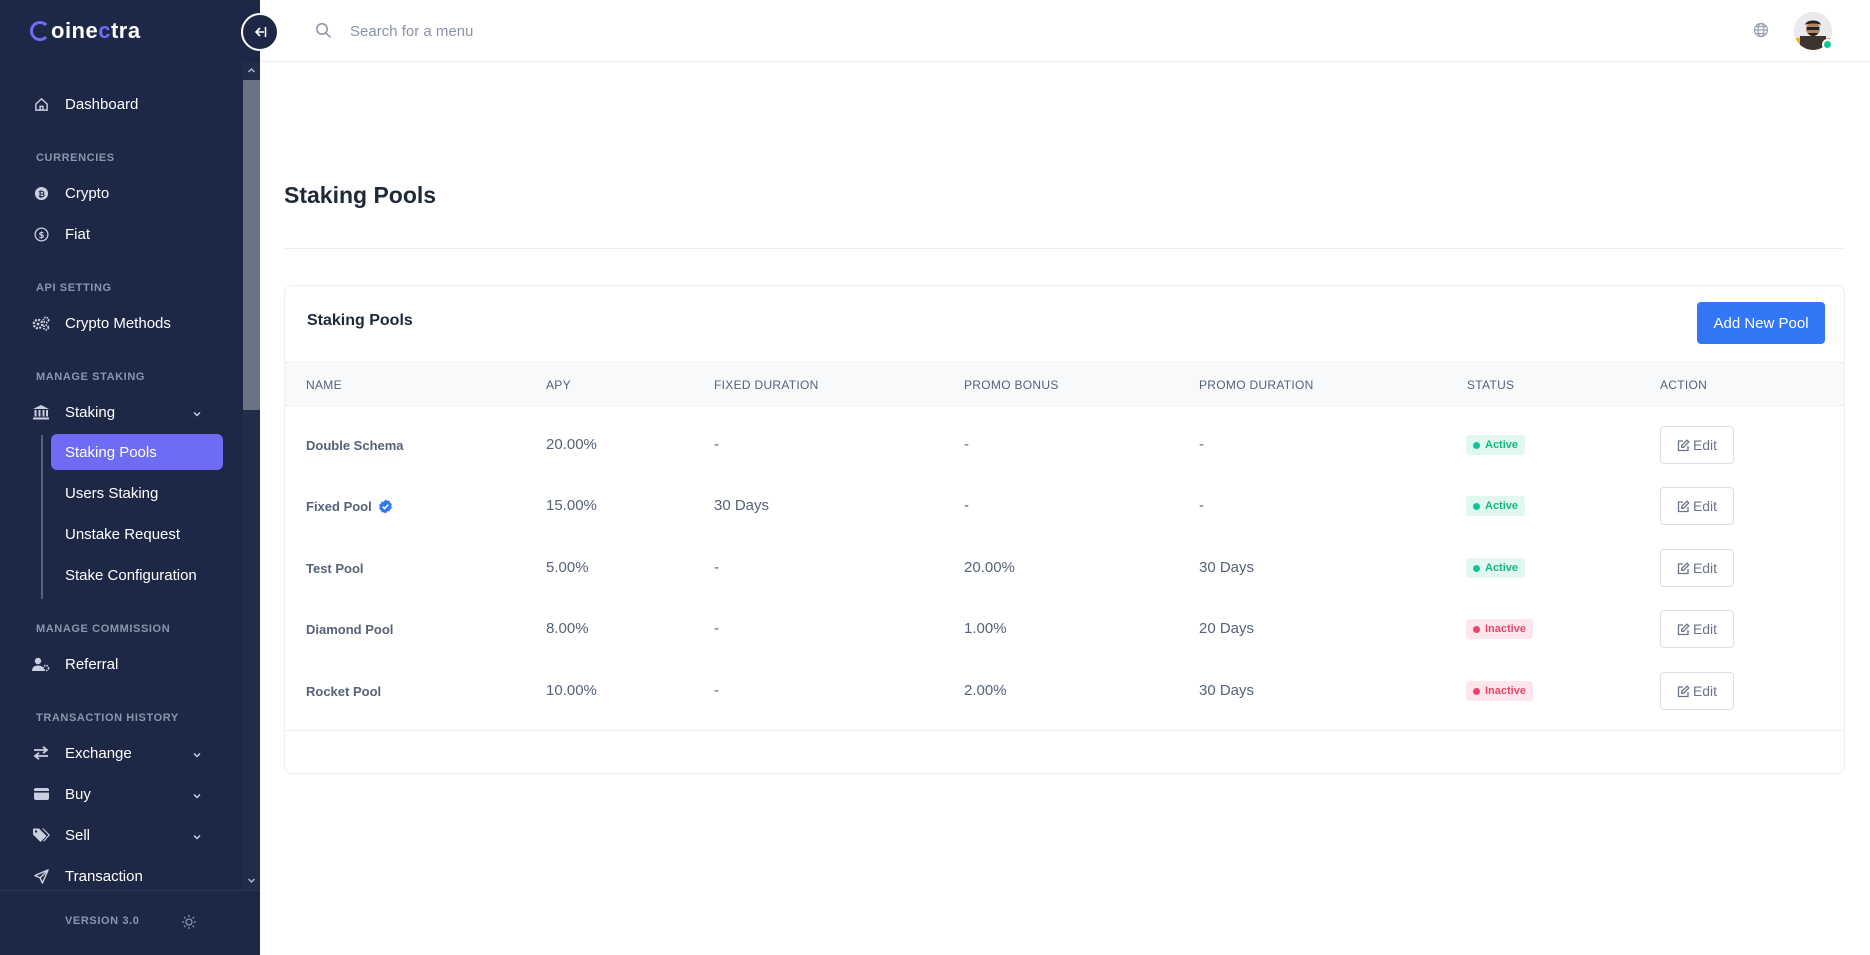 This screenshot has height=955, width=1870. What do you see at coordinates (560, 31) in the screenshot?
I see `search-input` at bounding box center [560, 31].